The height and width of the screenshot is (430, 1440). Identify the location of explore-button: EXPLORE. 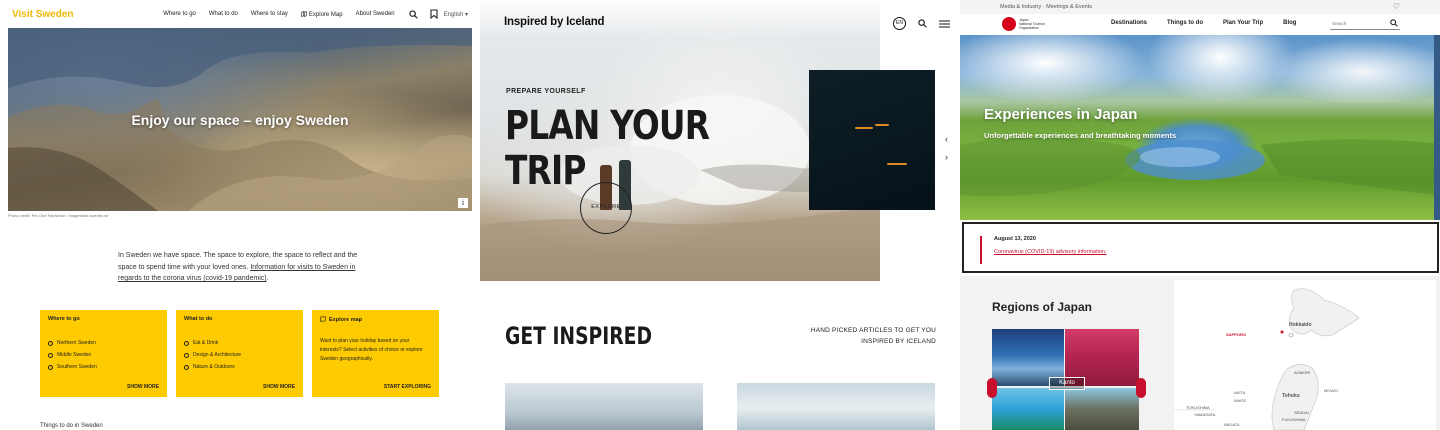
(606, 208).